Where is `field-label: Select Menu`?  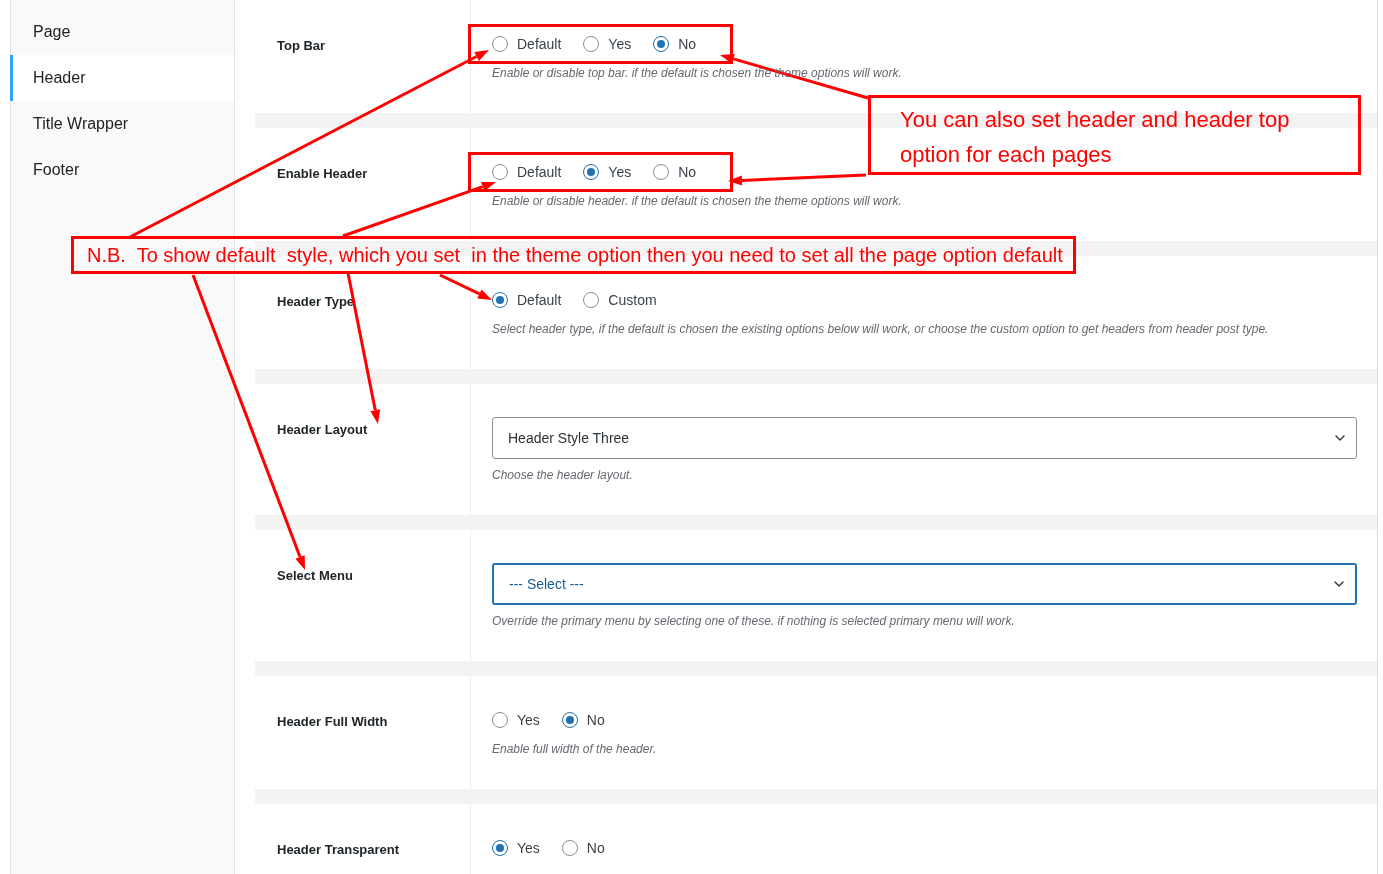
field-label: Select Menu is located at coordinates (315, 575).